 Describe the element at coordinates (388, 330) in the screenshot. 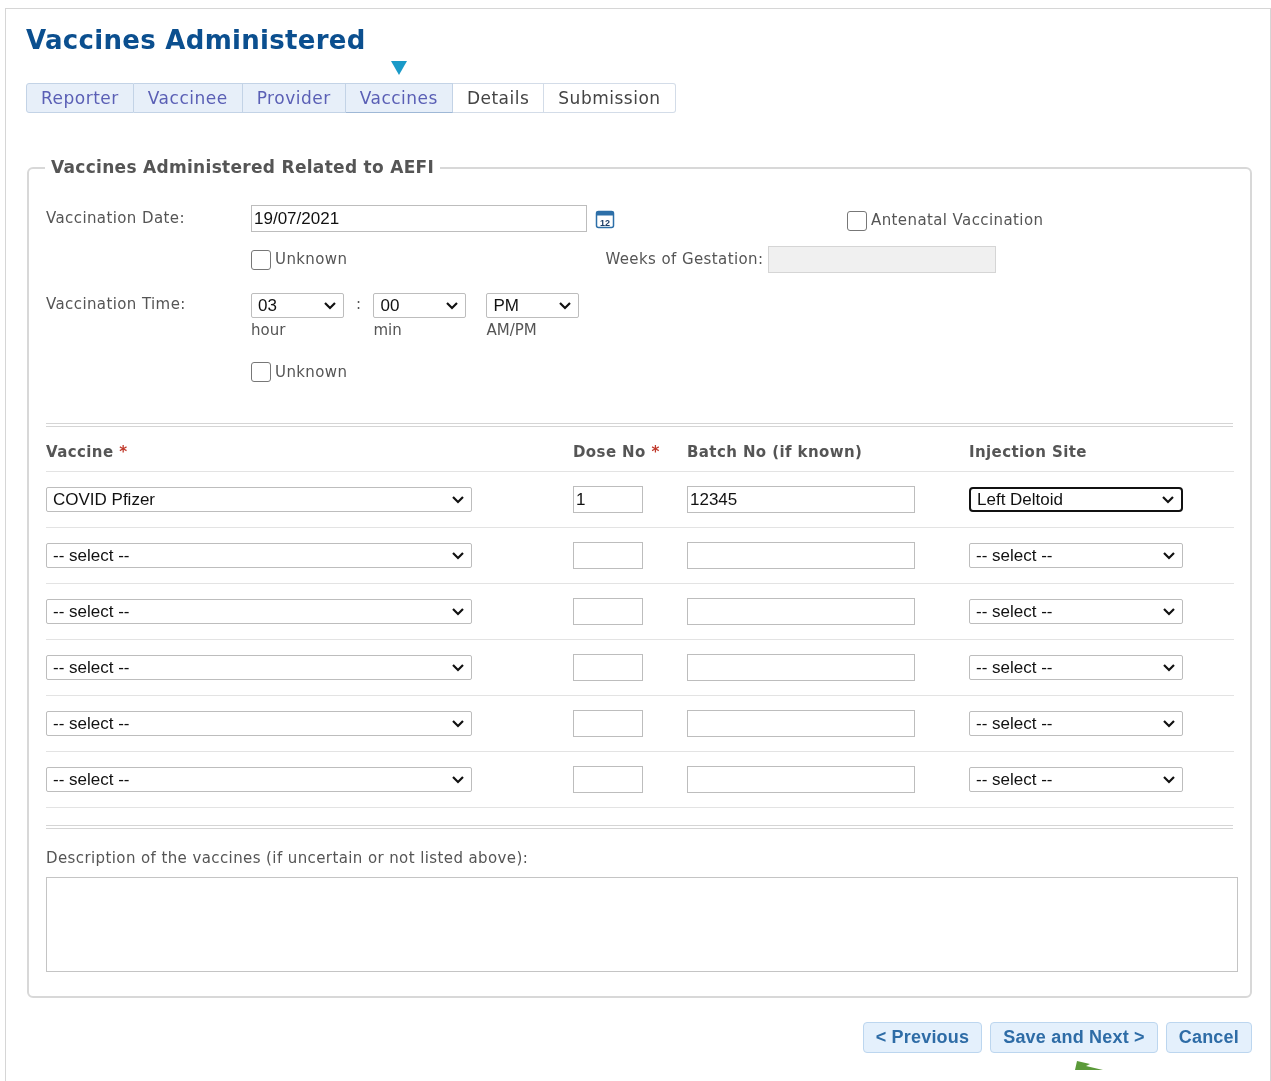

I see `field-caption: min` at that location.